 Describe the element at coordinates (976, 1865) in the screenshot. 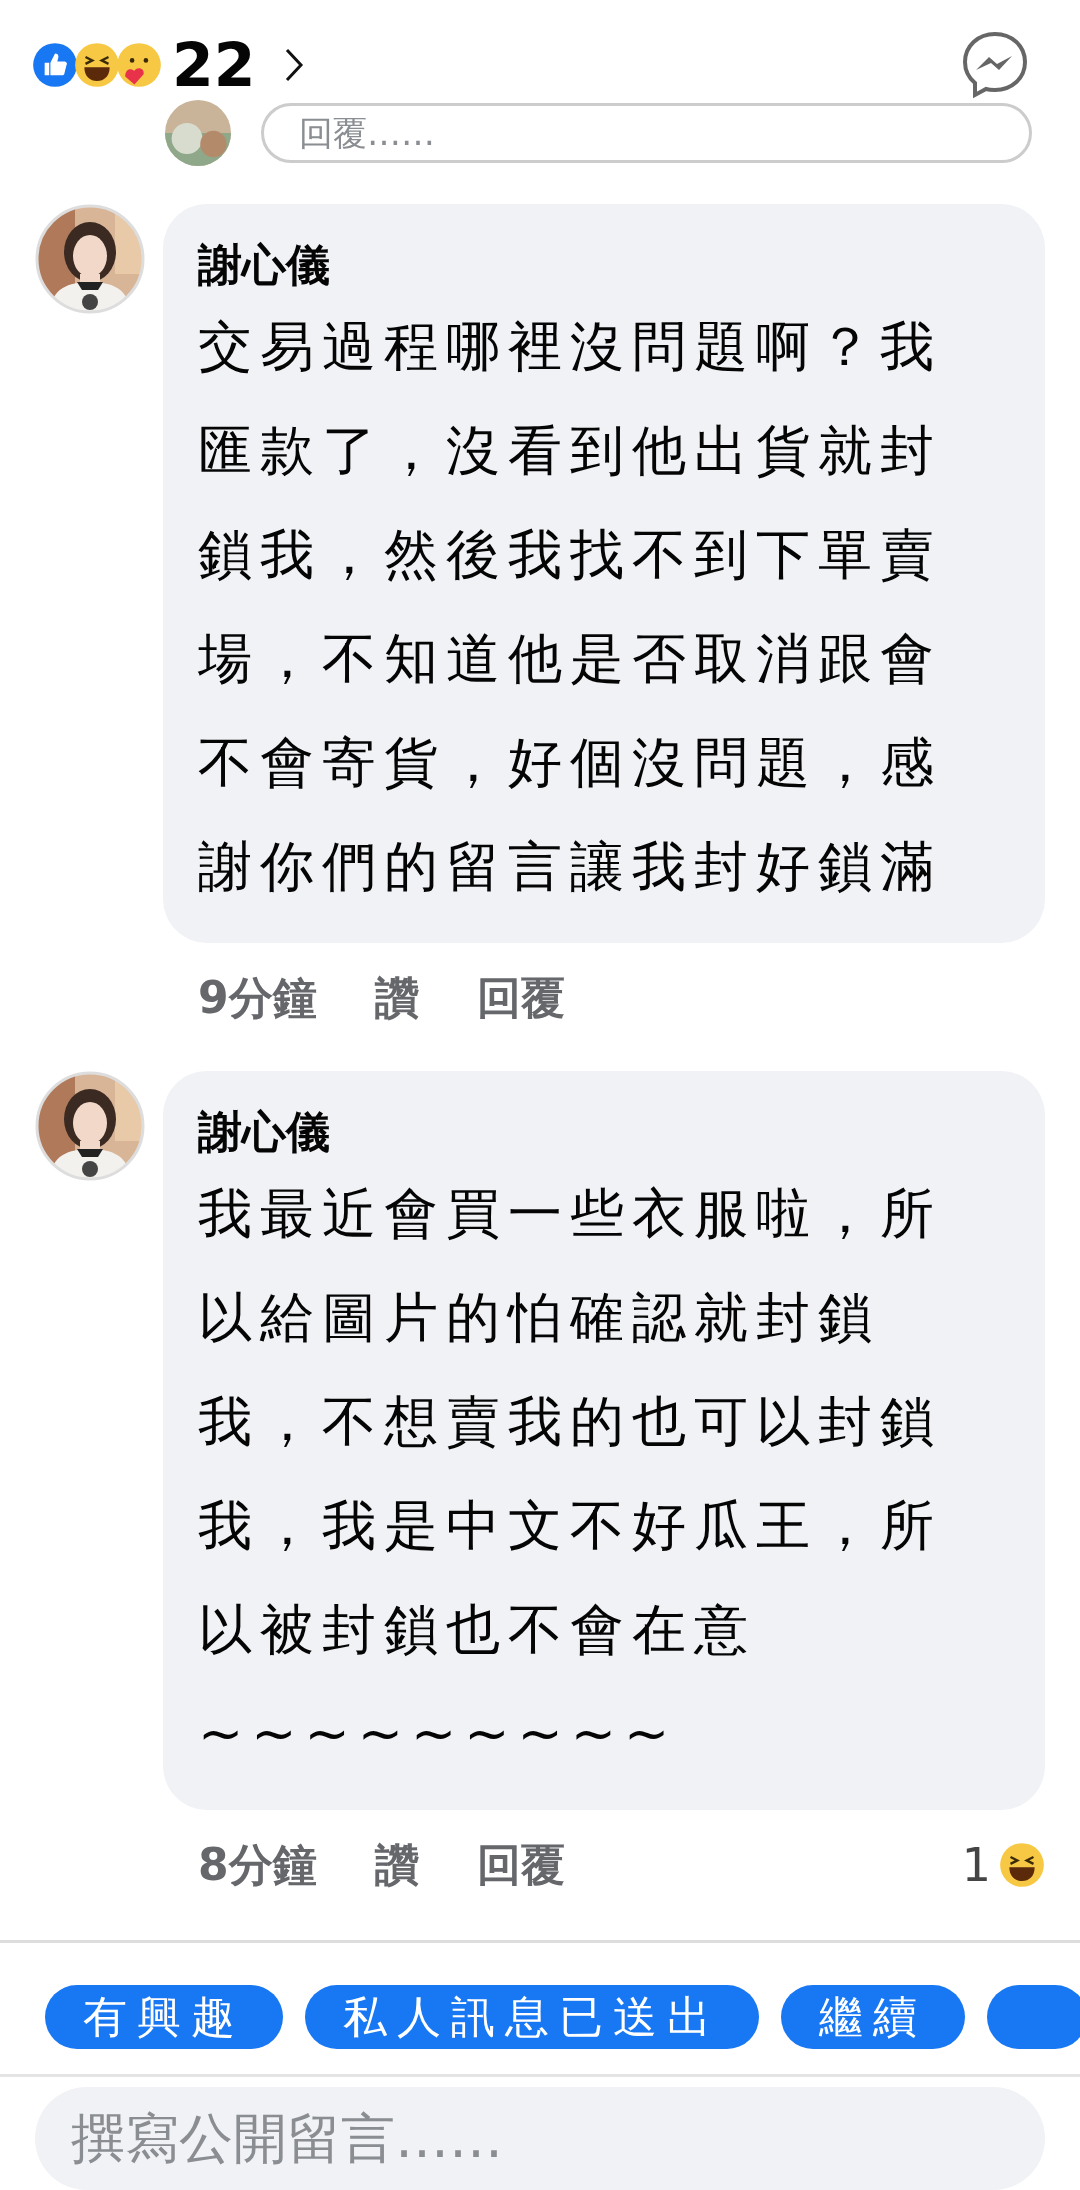

I see `reaction-count: 1` at that location.